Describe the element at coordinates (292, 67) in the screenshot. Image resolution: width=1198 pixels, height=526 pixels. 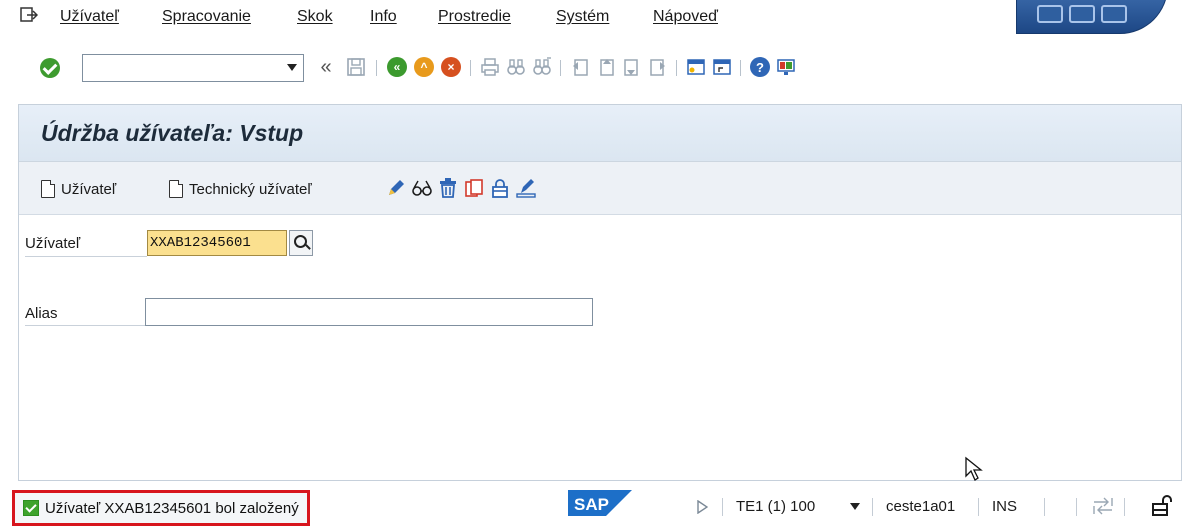
I see `chevron-down-icon` at that location.